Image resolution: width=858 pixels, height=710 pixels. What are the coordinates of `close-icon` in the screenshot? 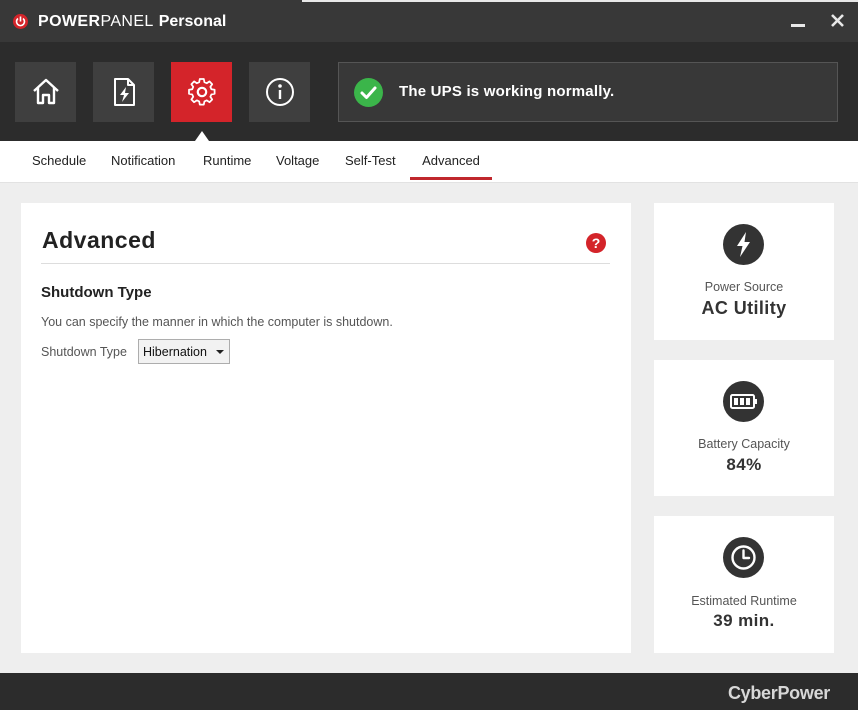 It's located at (838, 21).